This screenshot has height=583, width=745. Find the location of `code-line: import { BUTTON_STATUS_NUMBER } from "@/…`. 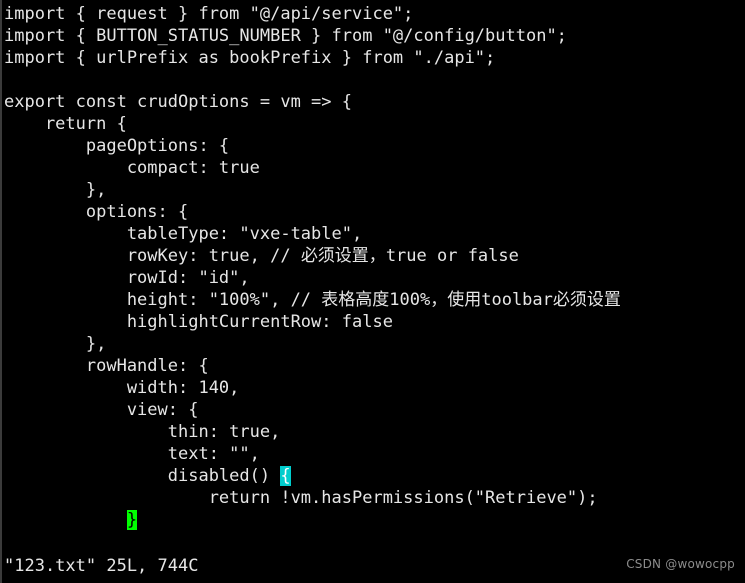

code-line: import { BUTTON_STATUS_NUMBER } from "@/… is located at coordinates (374, 36).